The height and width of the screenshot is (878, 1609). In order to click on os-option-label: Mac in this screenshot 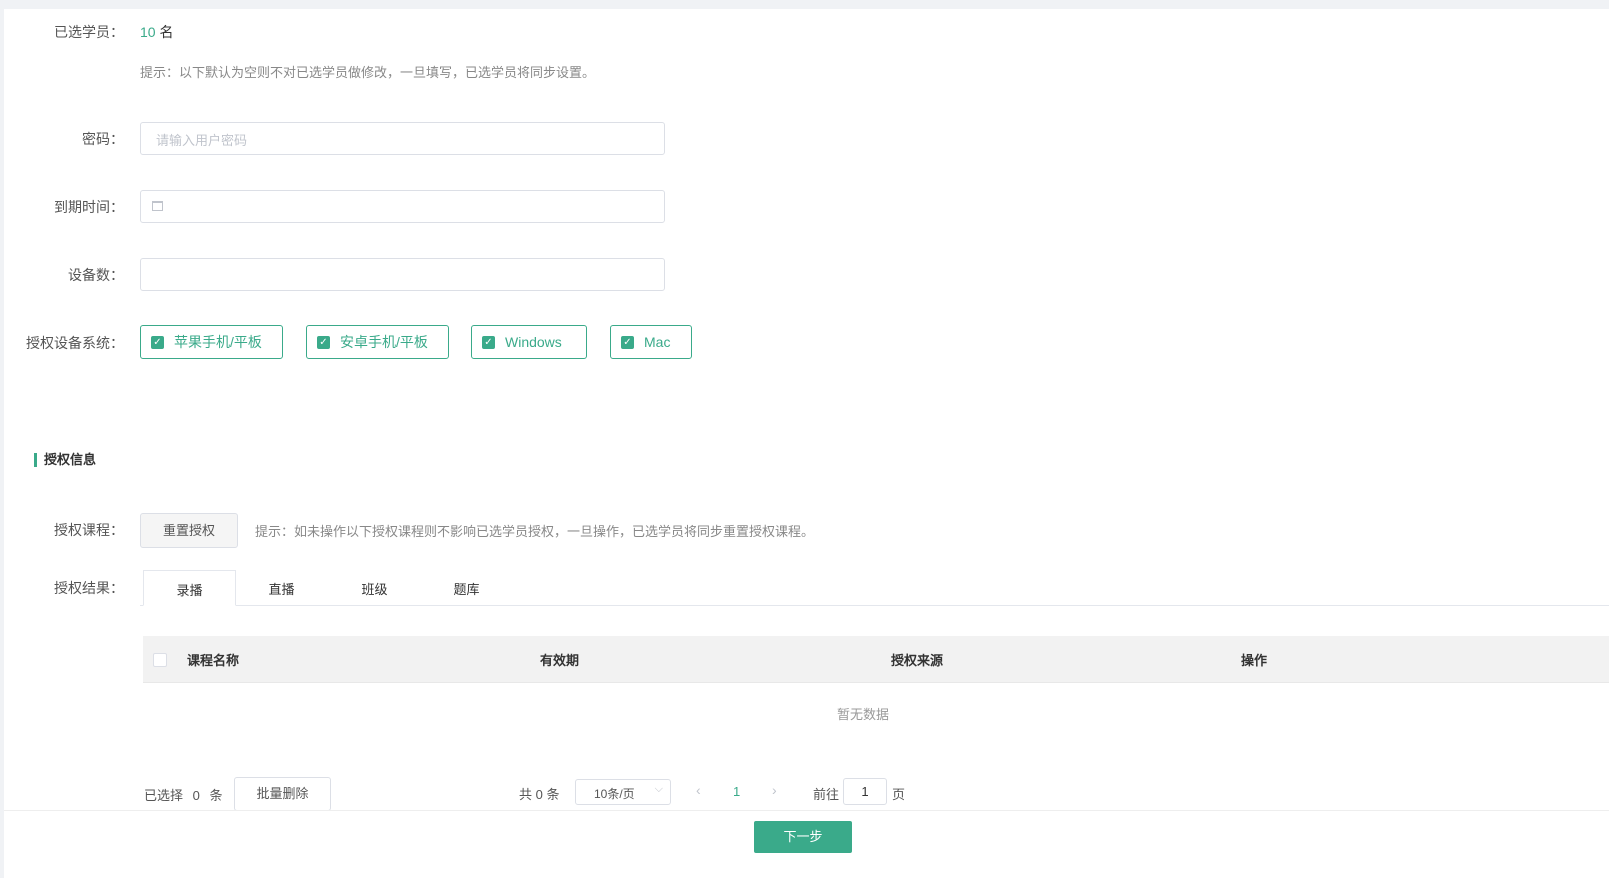, I will do `click(657, 342)`.